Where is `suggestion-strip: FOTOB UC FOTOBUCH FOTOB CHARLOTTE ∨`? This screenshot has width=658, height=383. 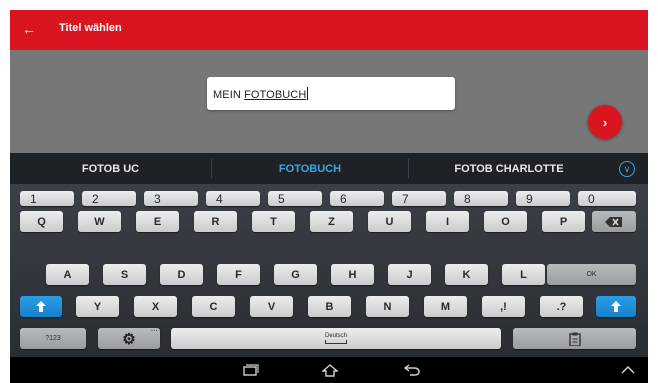 suggestion-strip: FOTOB UC FOTOBUCH FOTOB CHARLOTTE ∨ is located at coordinates (329, 168).